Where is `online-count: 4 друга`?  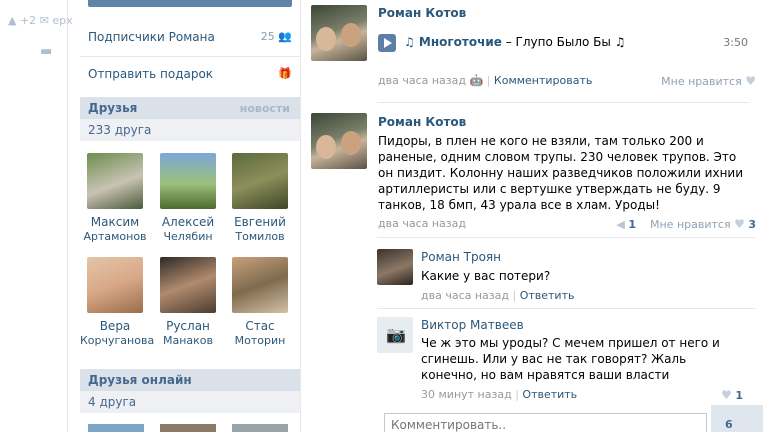
online-count: 4 друга is located at coordinates (112, 402).